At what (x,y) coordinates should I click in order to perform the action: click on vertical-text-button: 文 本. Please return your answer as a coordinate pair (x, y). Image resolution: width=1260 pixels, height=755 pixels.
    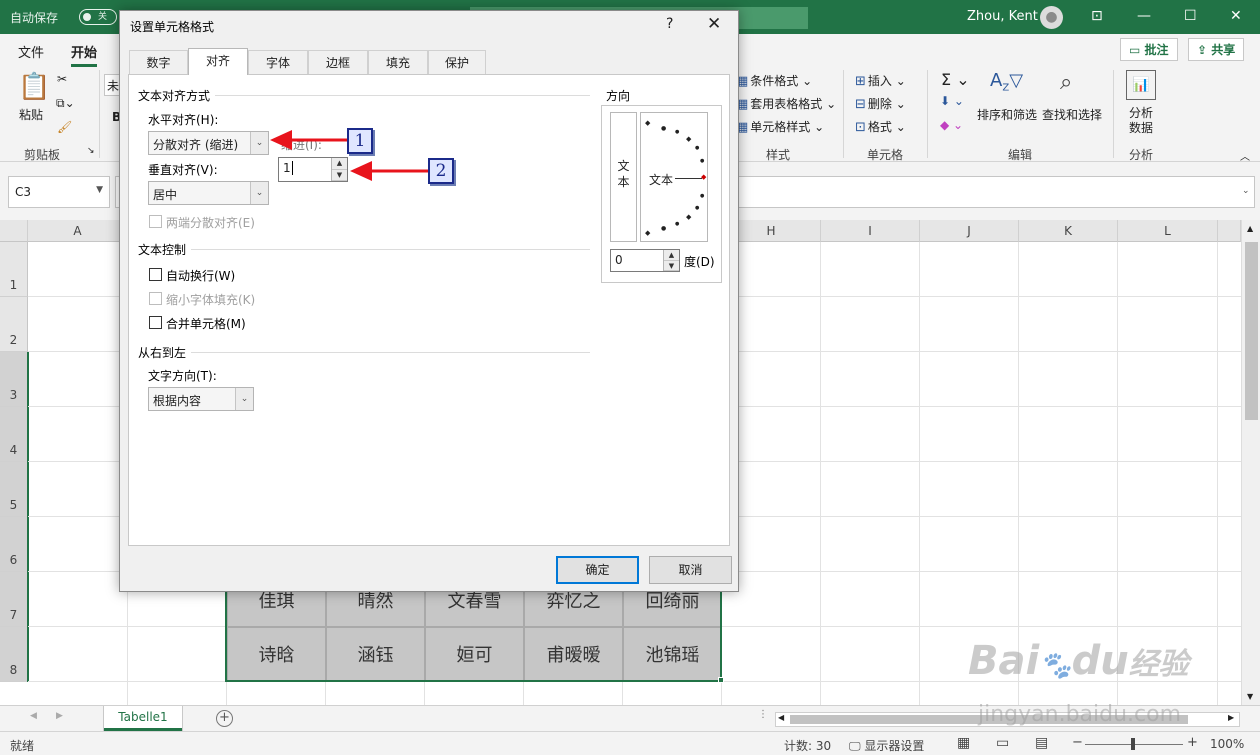
    Looking at the image, I should click on (623, 177).